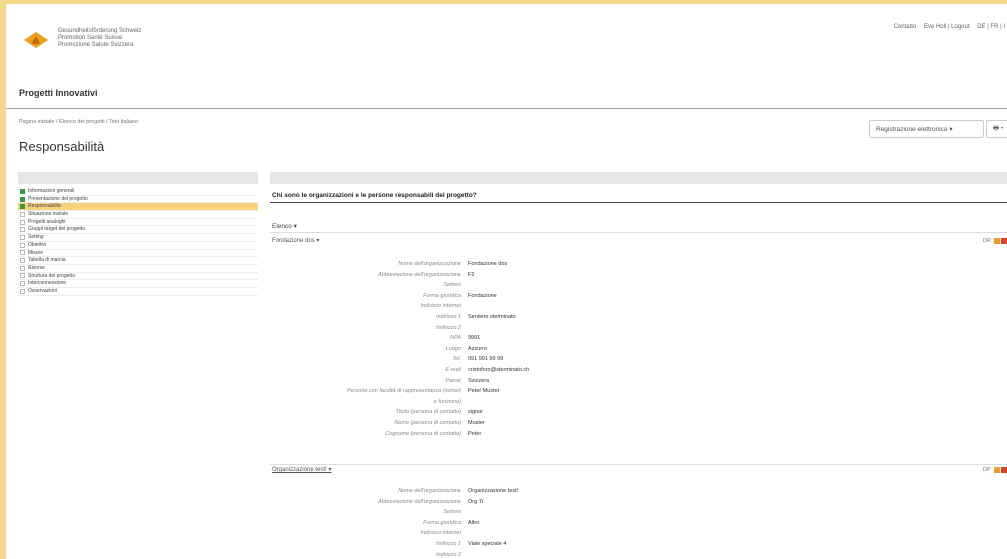 Image resolution: width=1007 pixels, height=559 pixels. Describe the element at coordinates (526, 275) in the screenshot. I see `field-row: Abbreviazione dell'organizzazione F2` at that location.